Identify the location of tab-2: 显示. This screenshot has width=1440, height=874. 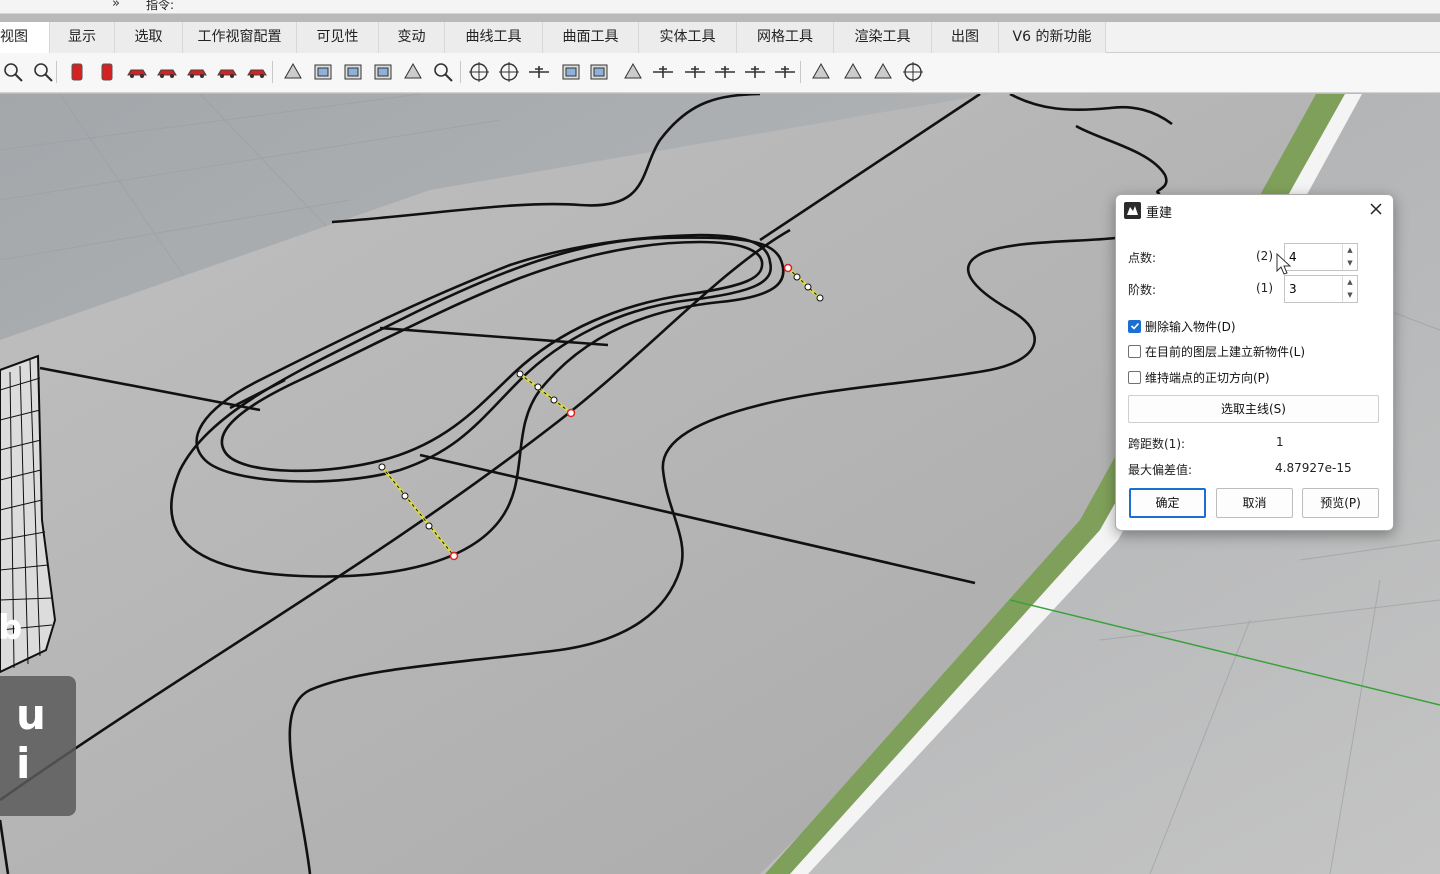
(82, 37).